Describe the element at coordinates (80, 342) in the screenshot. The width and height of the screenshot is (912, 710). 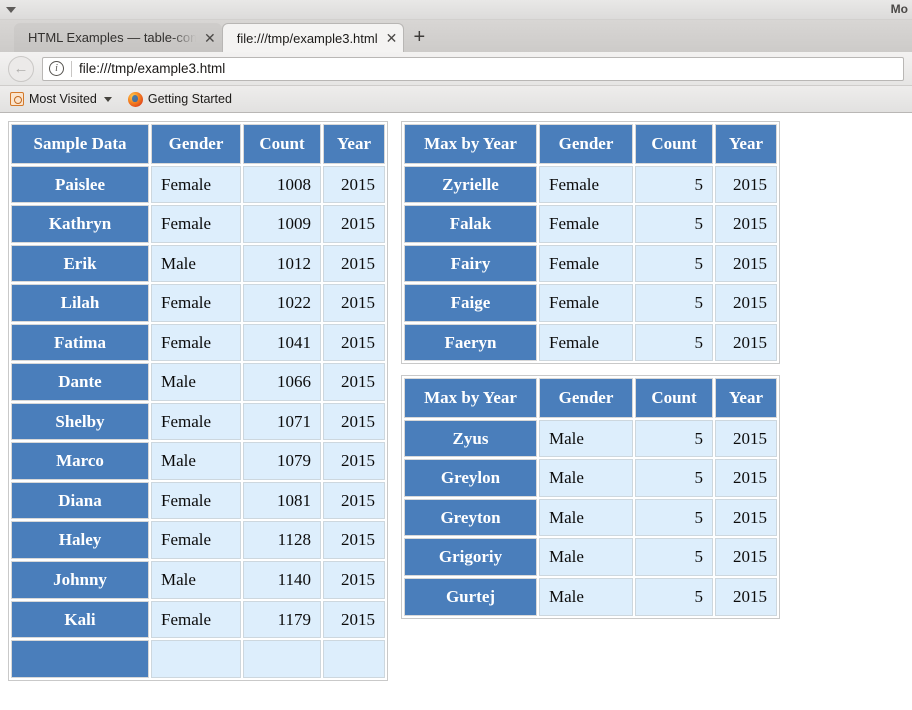
I see `row-header-name: Fatima` at that location.